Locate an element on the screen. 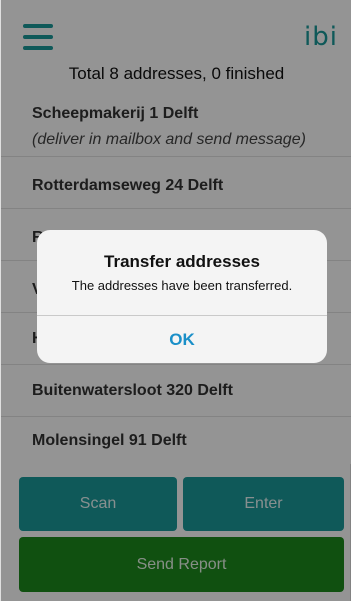  dialog-title: Transfer addresses is located at coordinates (182, 261).